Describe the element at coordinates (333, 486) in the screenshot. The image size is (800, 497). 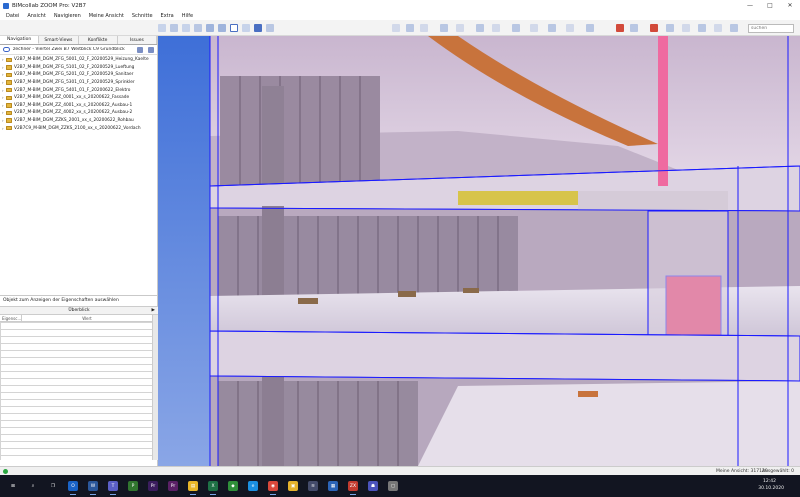
I see `app-blue-icon: ▦` at that location.